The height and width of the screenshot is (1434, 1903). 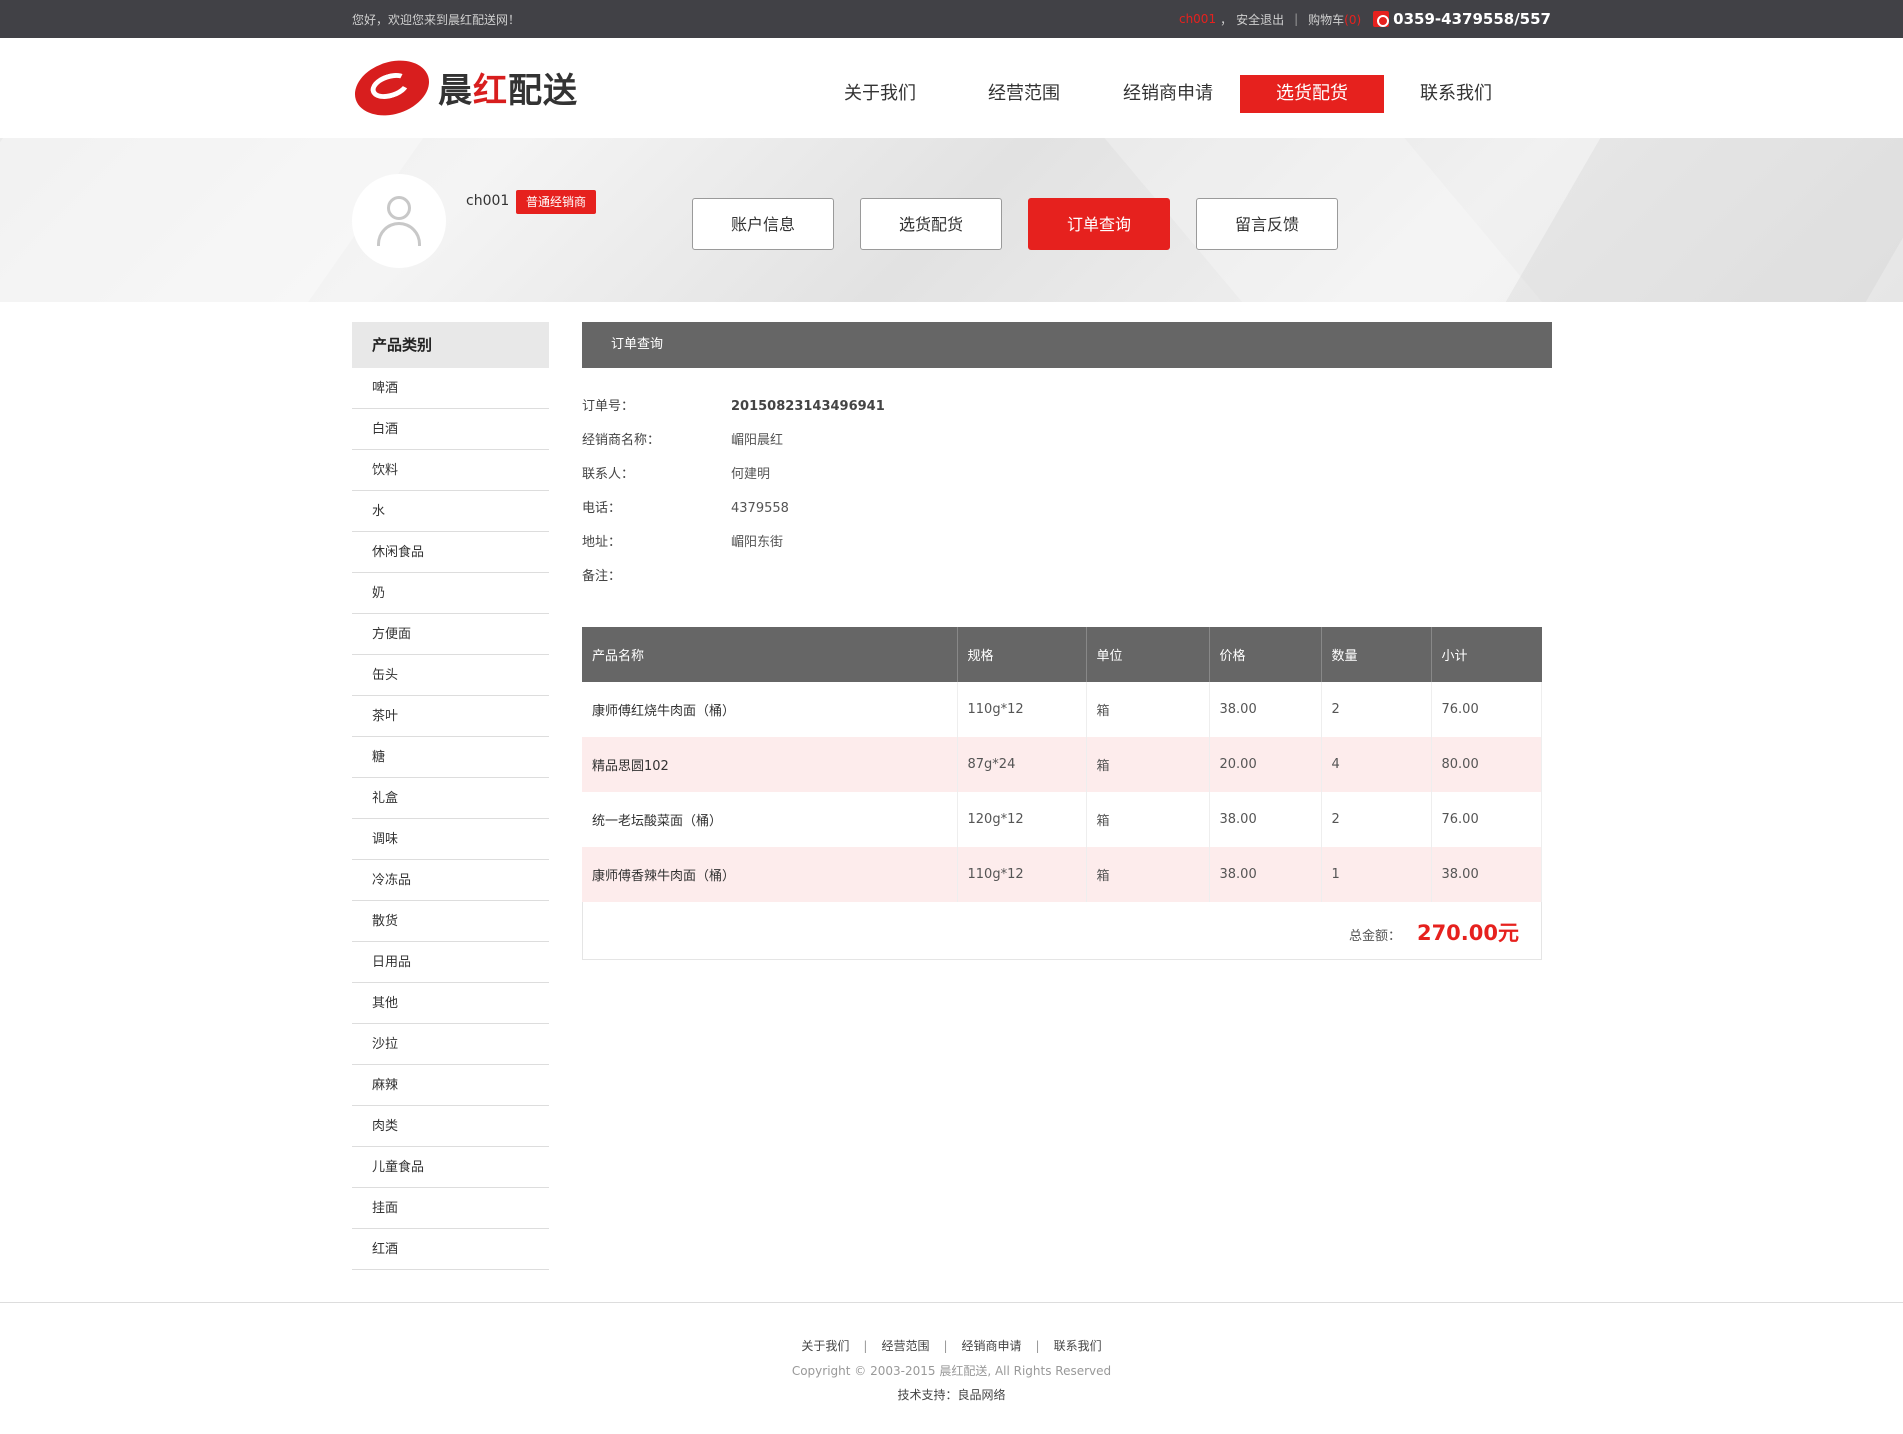 I want to click on cell-product: 统一老坛酸菜面（桶）, so click(x=770, y=819).